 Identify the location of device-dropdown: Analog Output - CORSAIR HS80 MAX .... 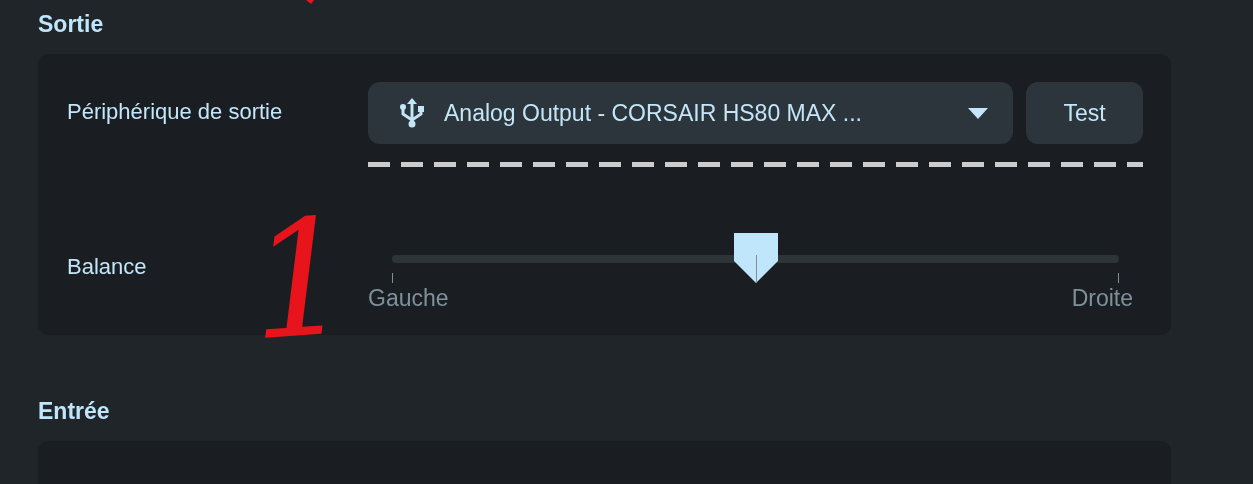
(690, 113).